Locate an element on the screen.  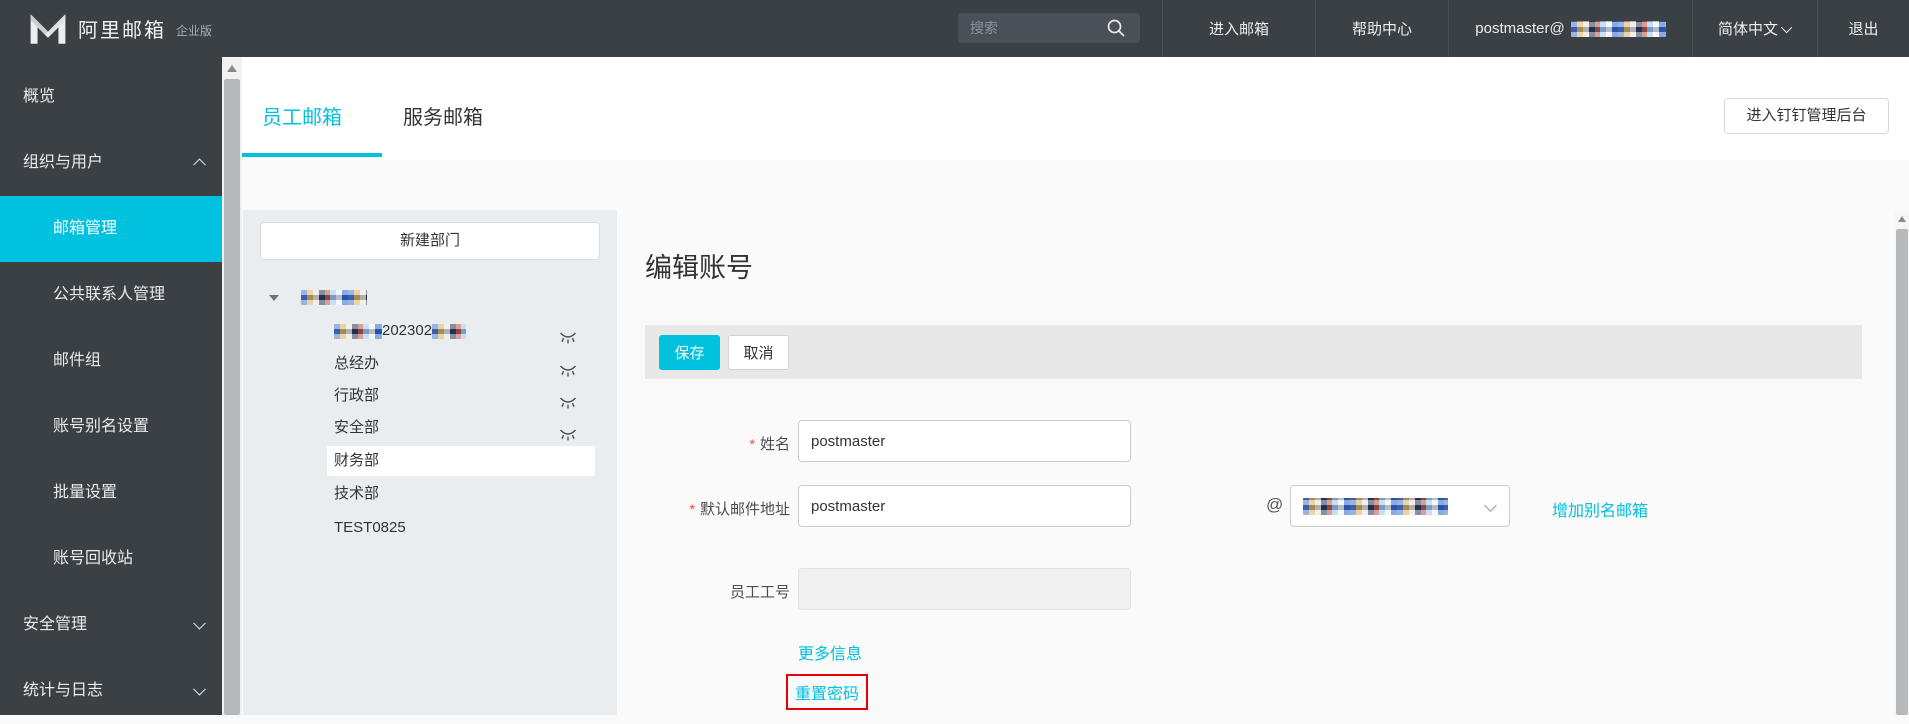
tree-node-行政部: 行政部 is located at coordinates (461, 396).